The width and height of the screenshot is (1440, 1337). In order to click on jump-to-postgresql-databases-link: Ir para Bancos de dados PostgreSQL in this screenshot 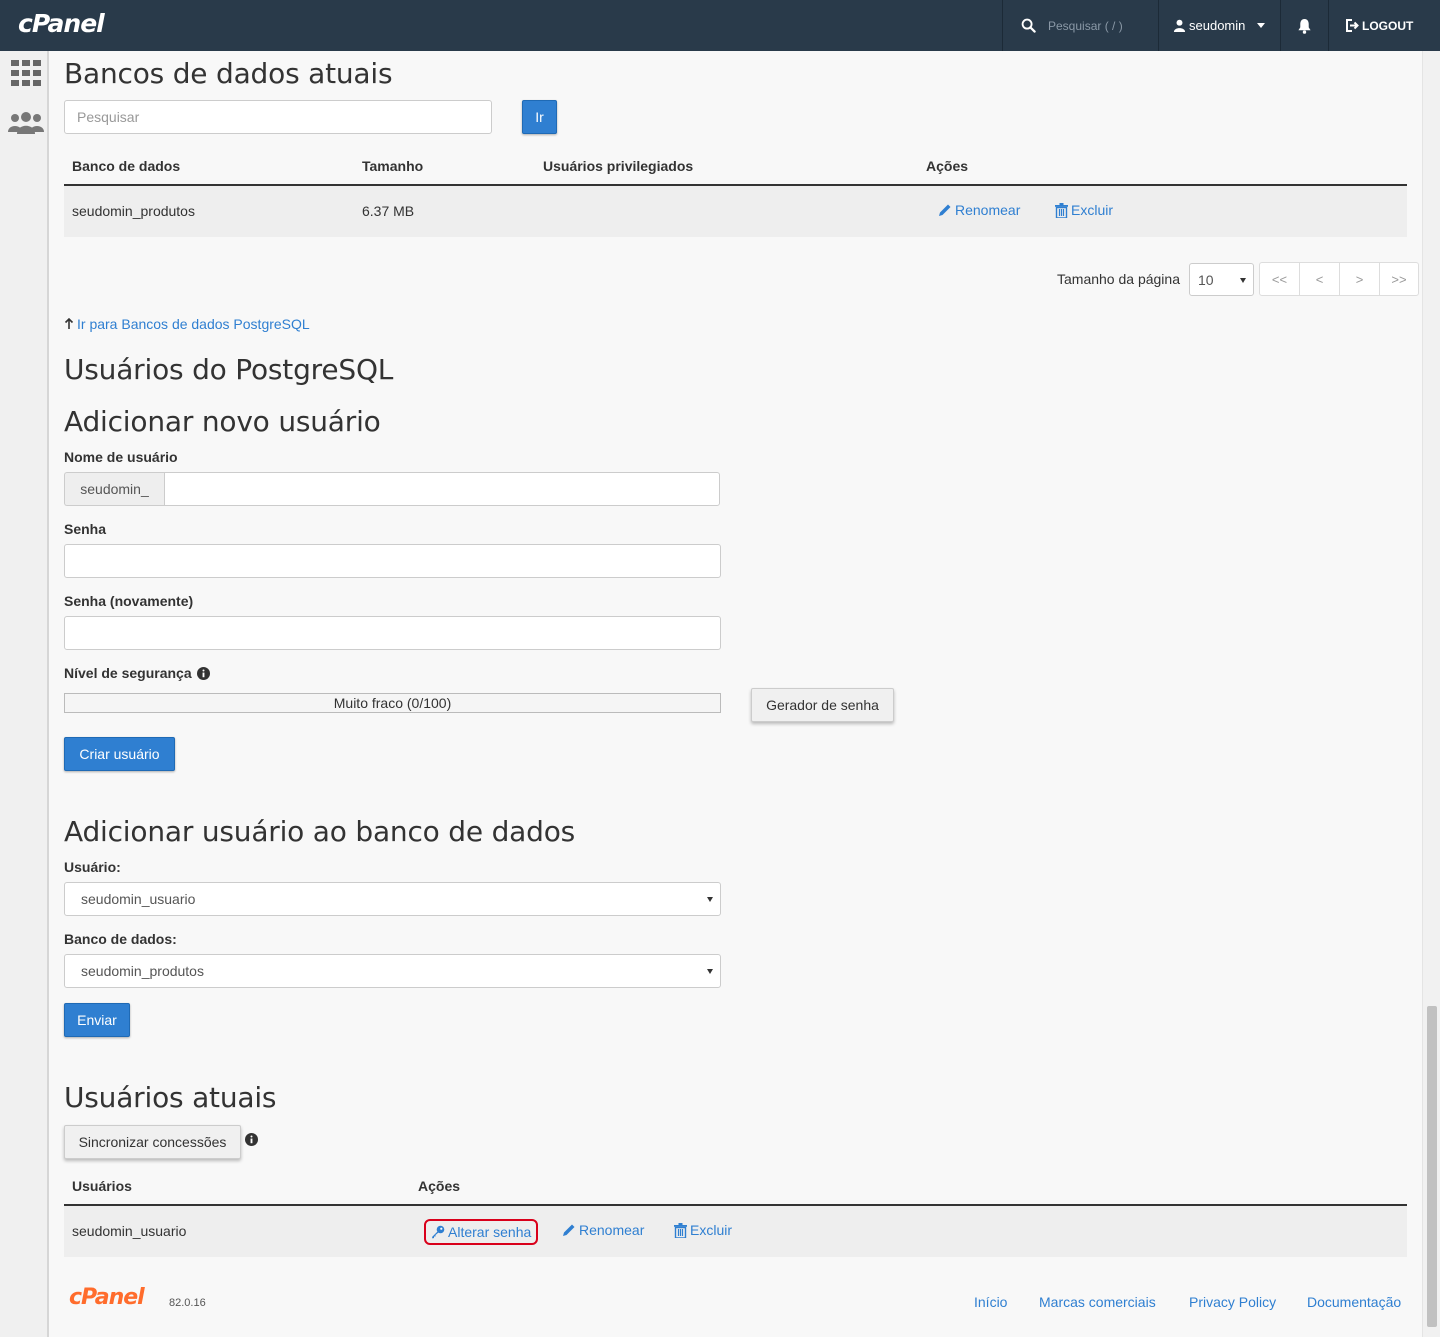, I will do `click(187, 324)`.